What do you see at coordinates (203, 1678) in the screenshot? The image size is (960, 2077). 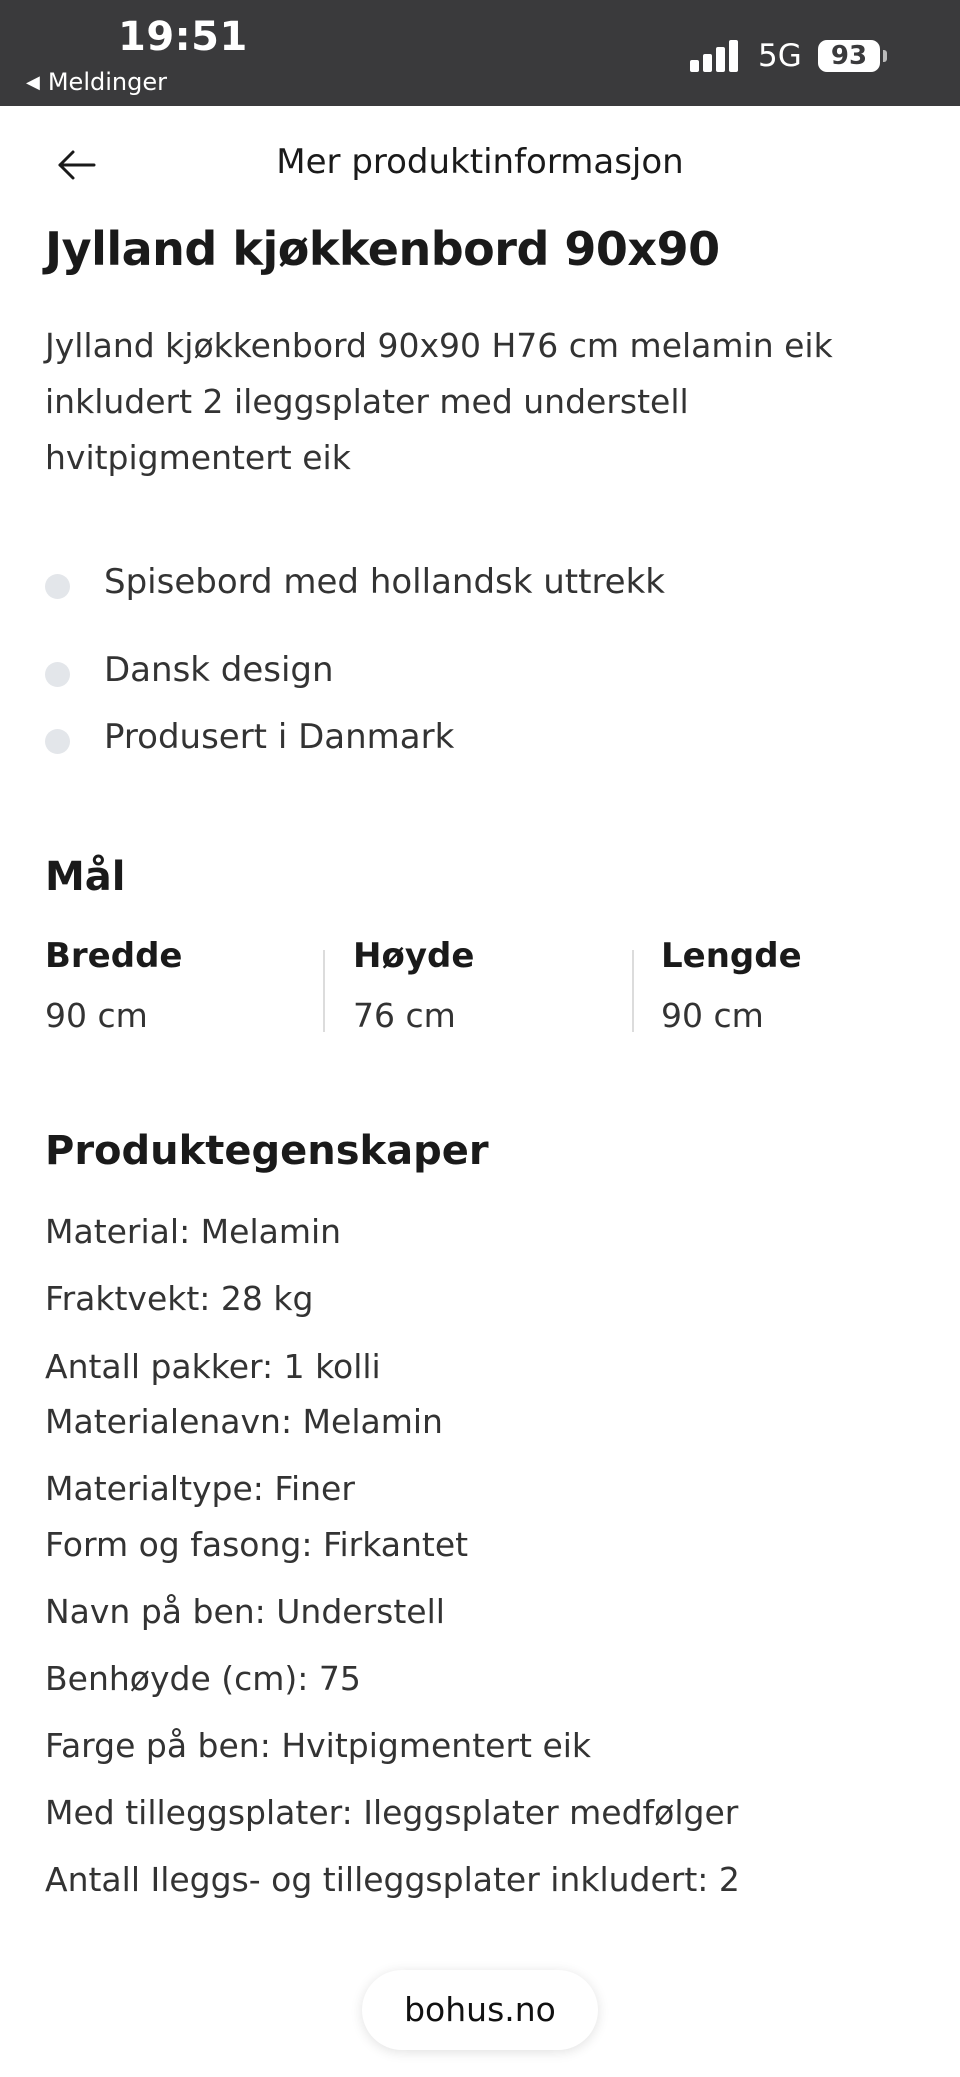 I see `property-item: Benhøyde (cm): 75` at bounding box center [203, 1678].